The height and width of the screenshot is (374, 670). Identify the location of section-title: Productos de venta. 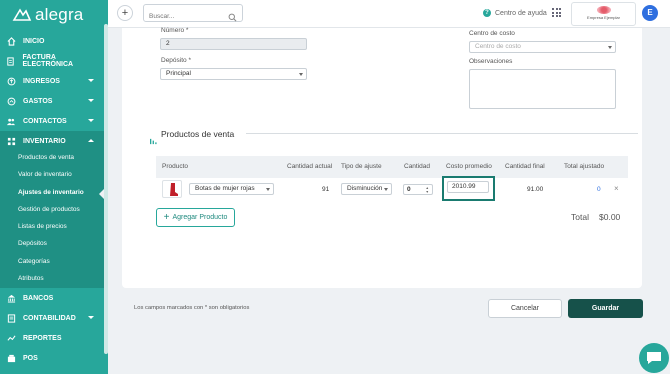
(198, 134).